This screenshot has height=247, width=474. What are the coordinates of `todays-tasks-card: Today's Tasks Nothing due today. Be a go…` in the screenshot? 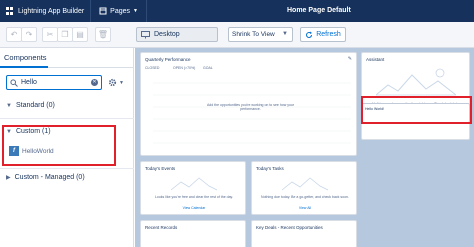 It's located at (304, 188).